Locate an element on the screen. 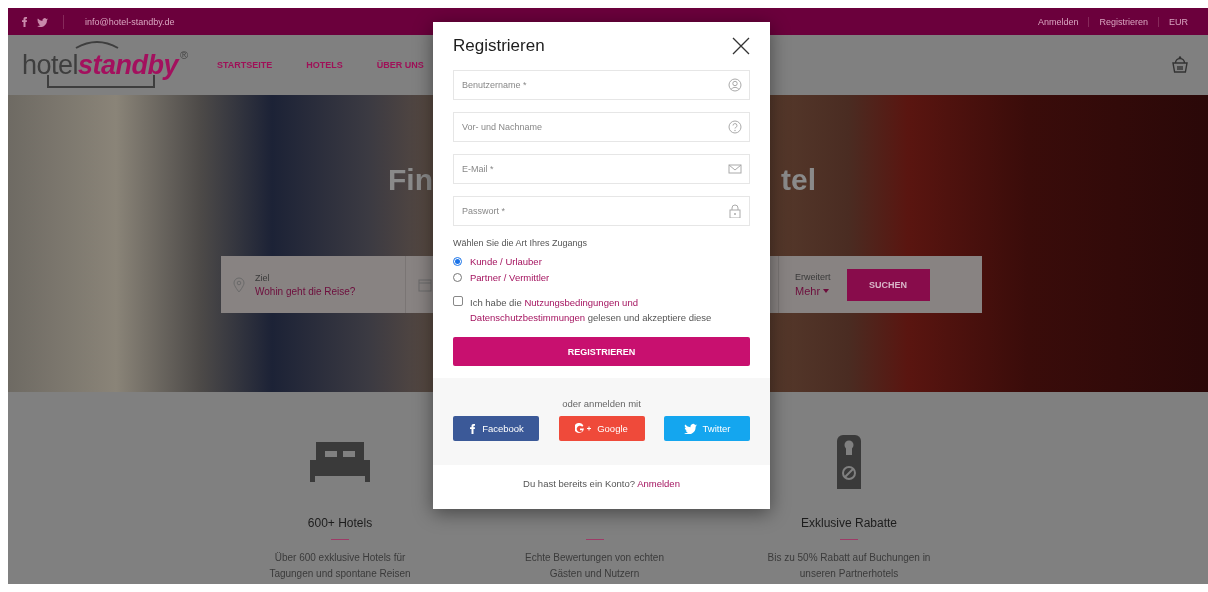  radio-label: Partner / Vermittler is located at coordinates (510, 277).